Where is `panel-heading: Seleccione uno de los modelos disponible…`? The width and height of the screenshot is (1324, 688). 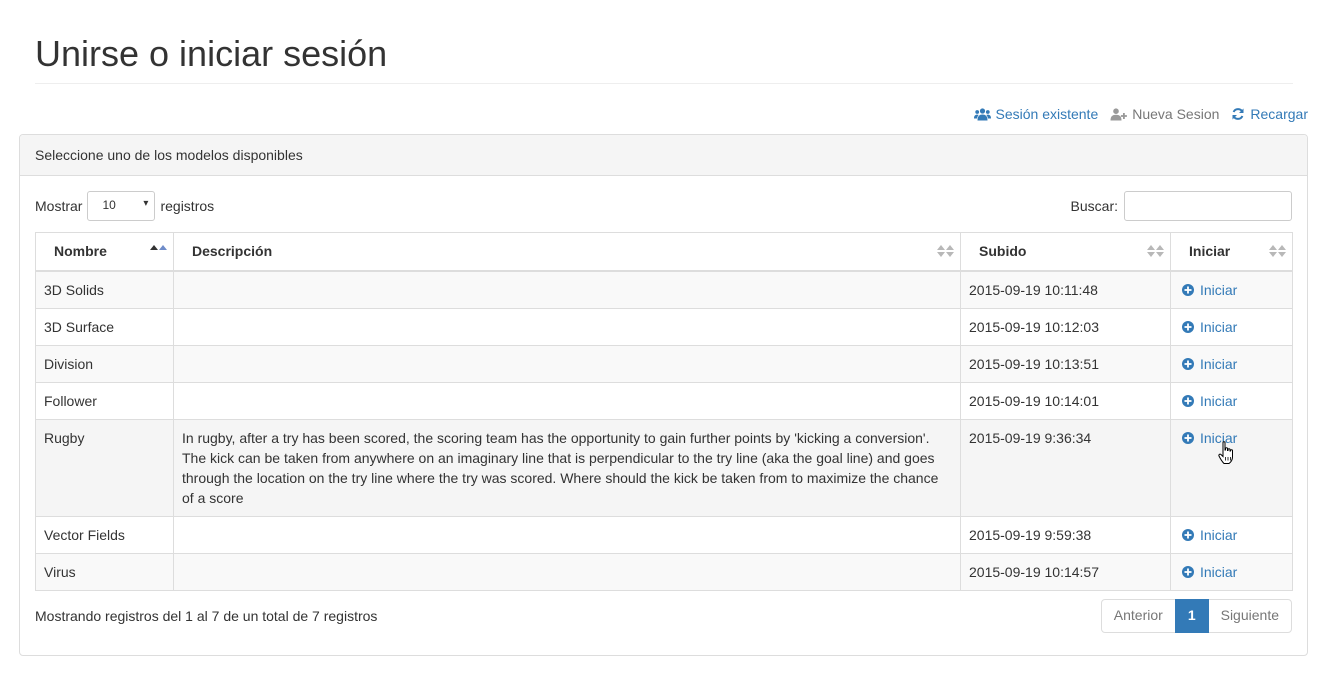
panel-heading: Seleccione uno de los modelos disponible… is located at coordinates (663, 155).